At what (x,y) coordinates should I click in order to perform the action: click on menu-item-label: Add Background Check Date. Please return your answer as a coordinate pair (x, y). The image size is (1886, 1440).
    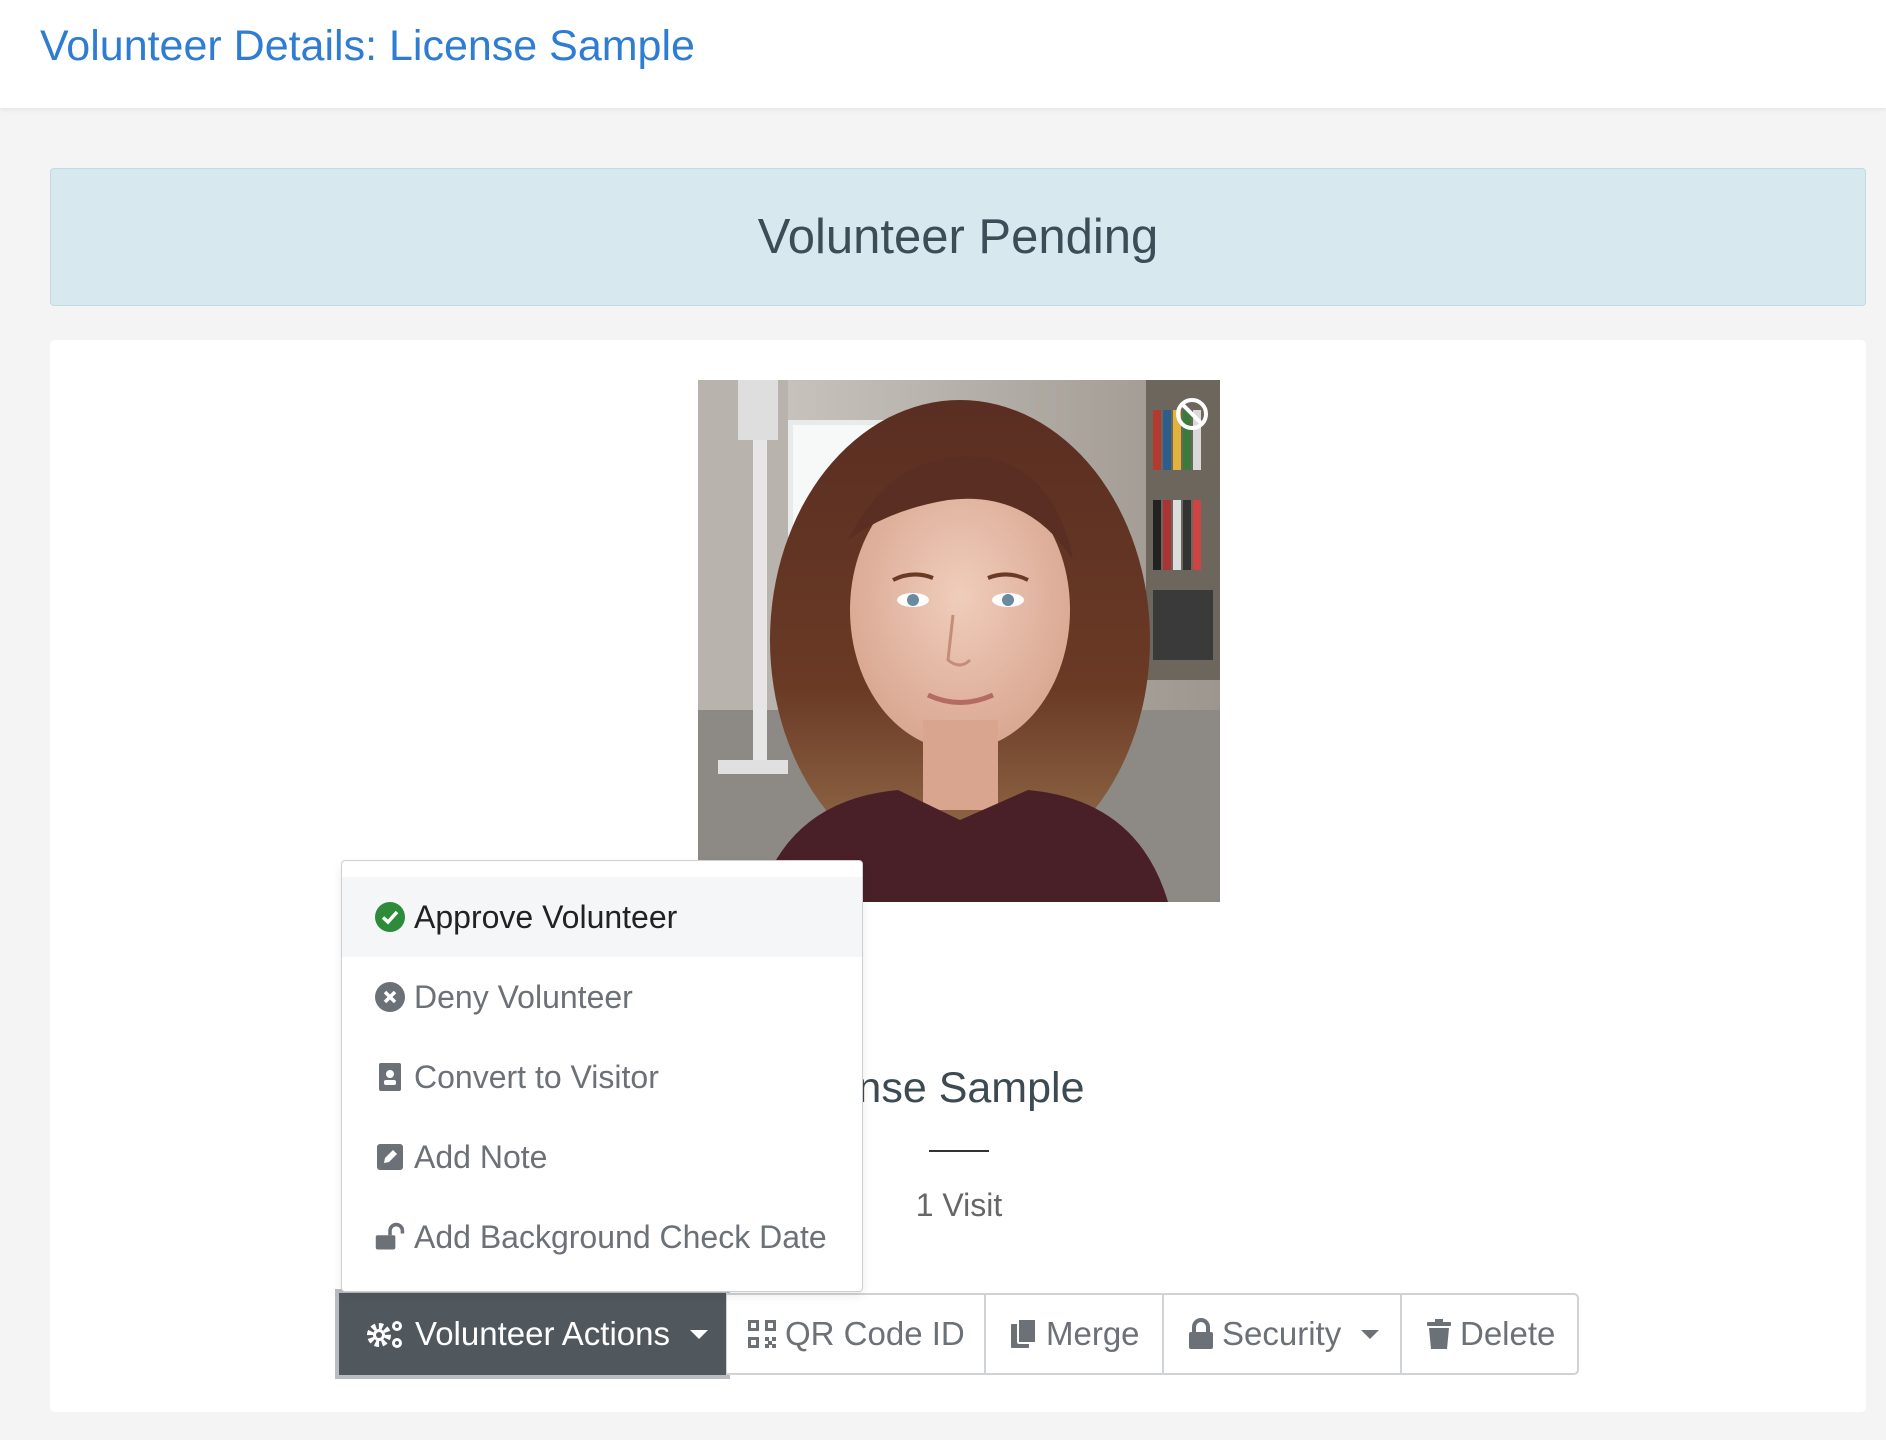
    Looking at the image, I should click on (620, 1236).